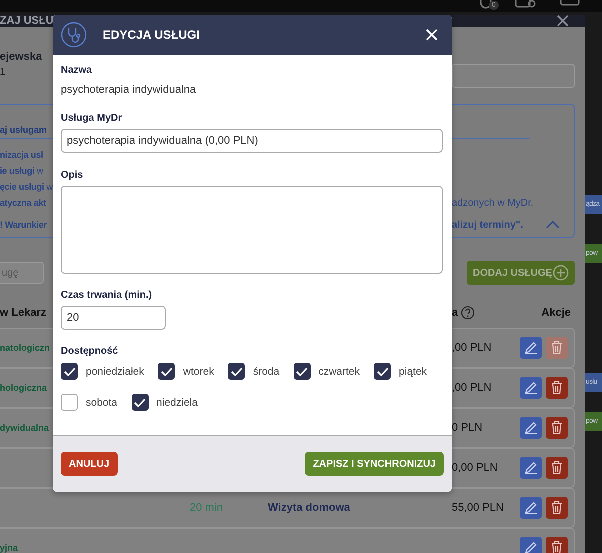  Describe the element at coordinates (27, 21) in the screenshot. I see `dialog-title: ZAJ USŁU` at that location.